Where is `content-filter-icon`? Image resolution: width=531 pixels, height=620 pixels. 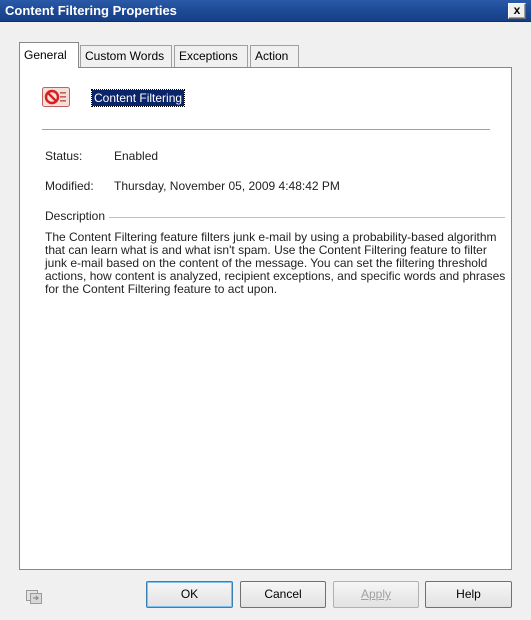 content-filter-icon is located at coordinates (56, 97).